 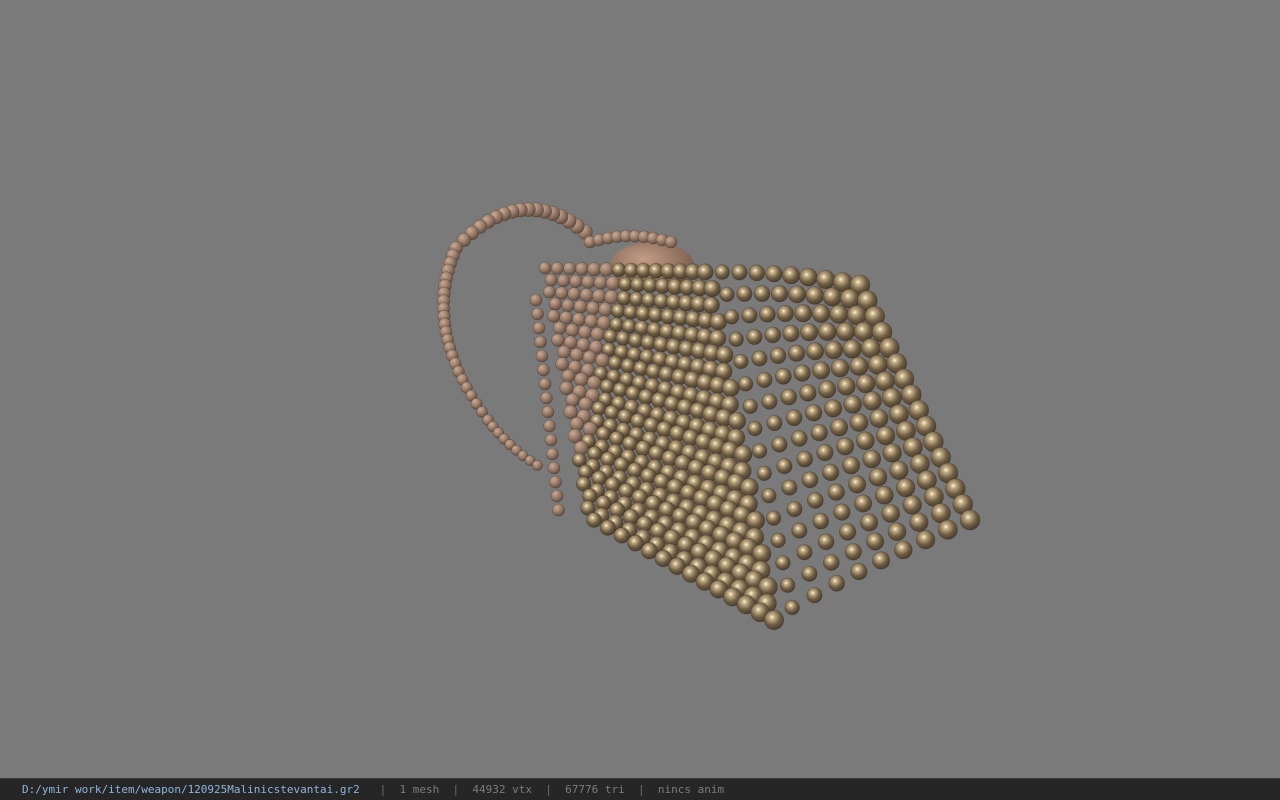 I want to click on mesh-count: 1 mesh, so click(x=419, y=789).